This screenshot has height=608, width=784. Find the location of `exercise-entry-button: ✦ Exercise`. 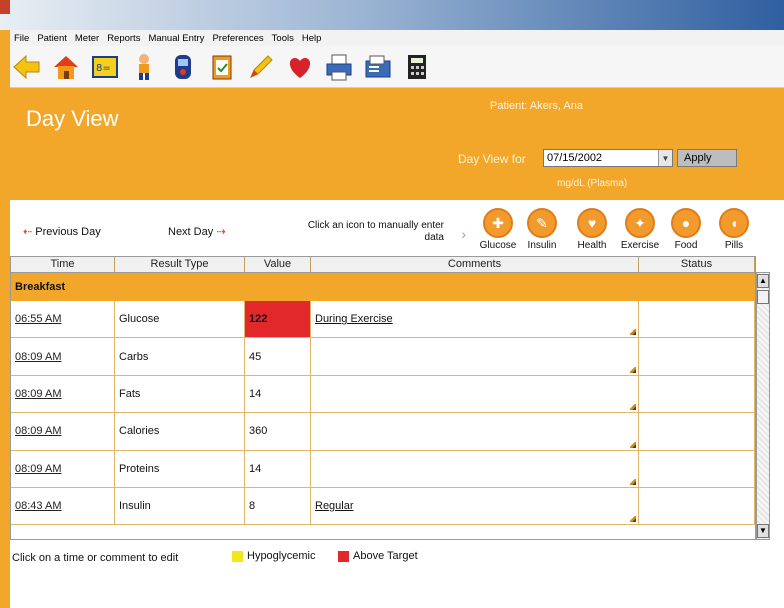

exercise-entry-button: ✦ Exercise is located at coordinates (640, 229).